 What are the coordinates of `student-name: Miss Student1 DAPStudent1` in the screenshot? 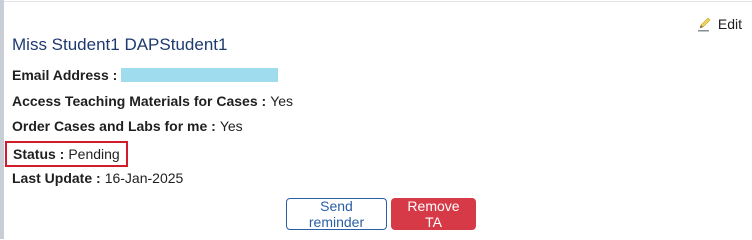 It's located at (120, 44).